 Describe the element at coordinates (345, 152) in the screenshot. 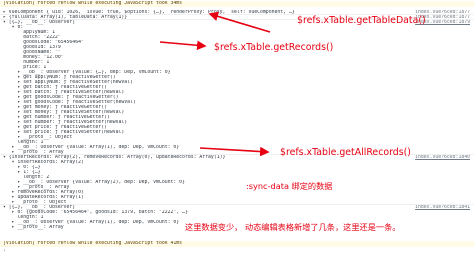

I see `annotation-get-all-records: $refs.xTable.getAllRecords()` at that location.